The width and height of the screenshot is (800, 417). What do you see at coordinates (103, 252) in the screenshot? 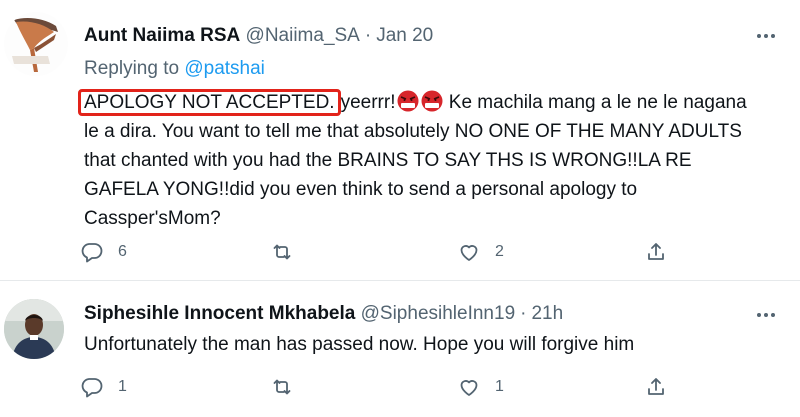
I see `reply-button: 6` at bounding box center [103, 252].